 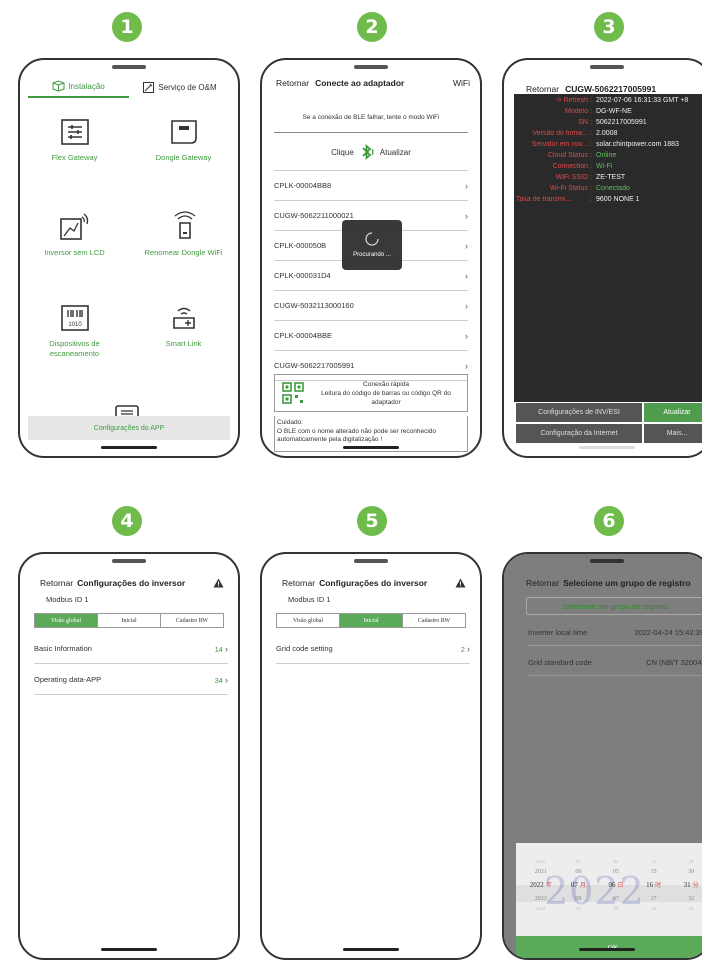 I want to click on inverter-wifi-icon, so click(x=73, y=226).